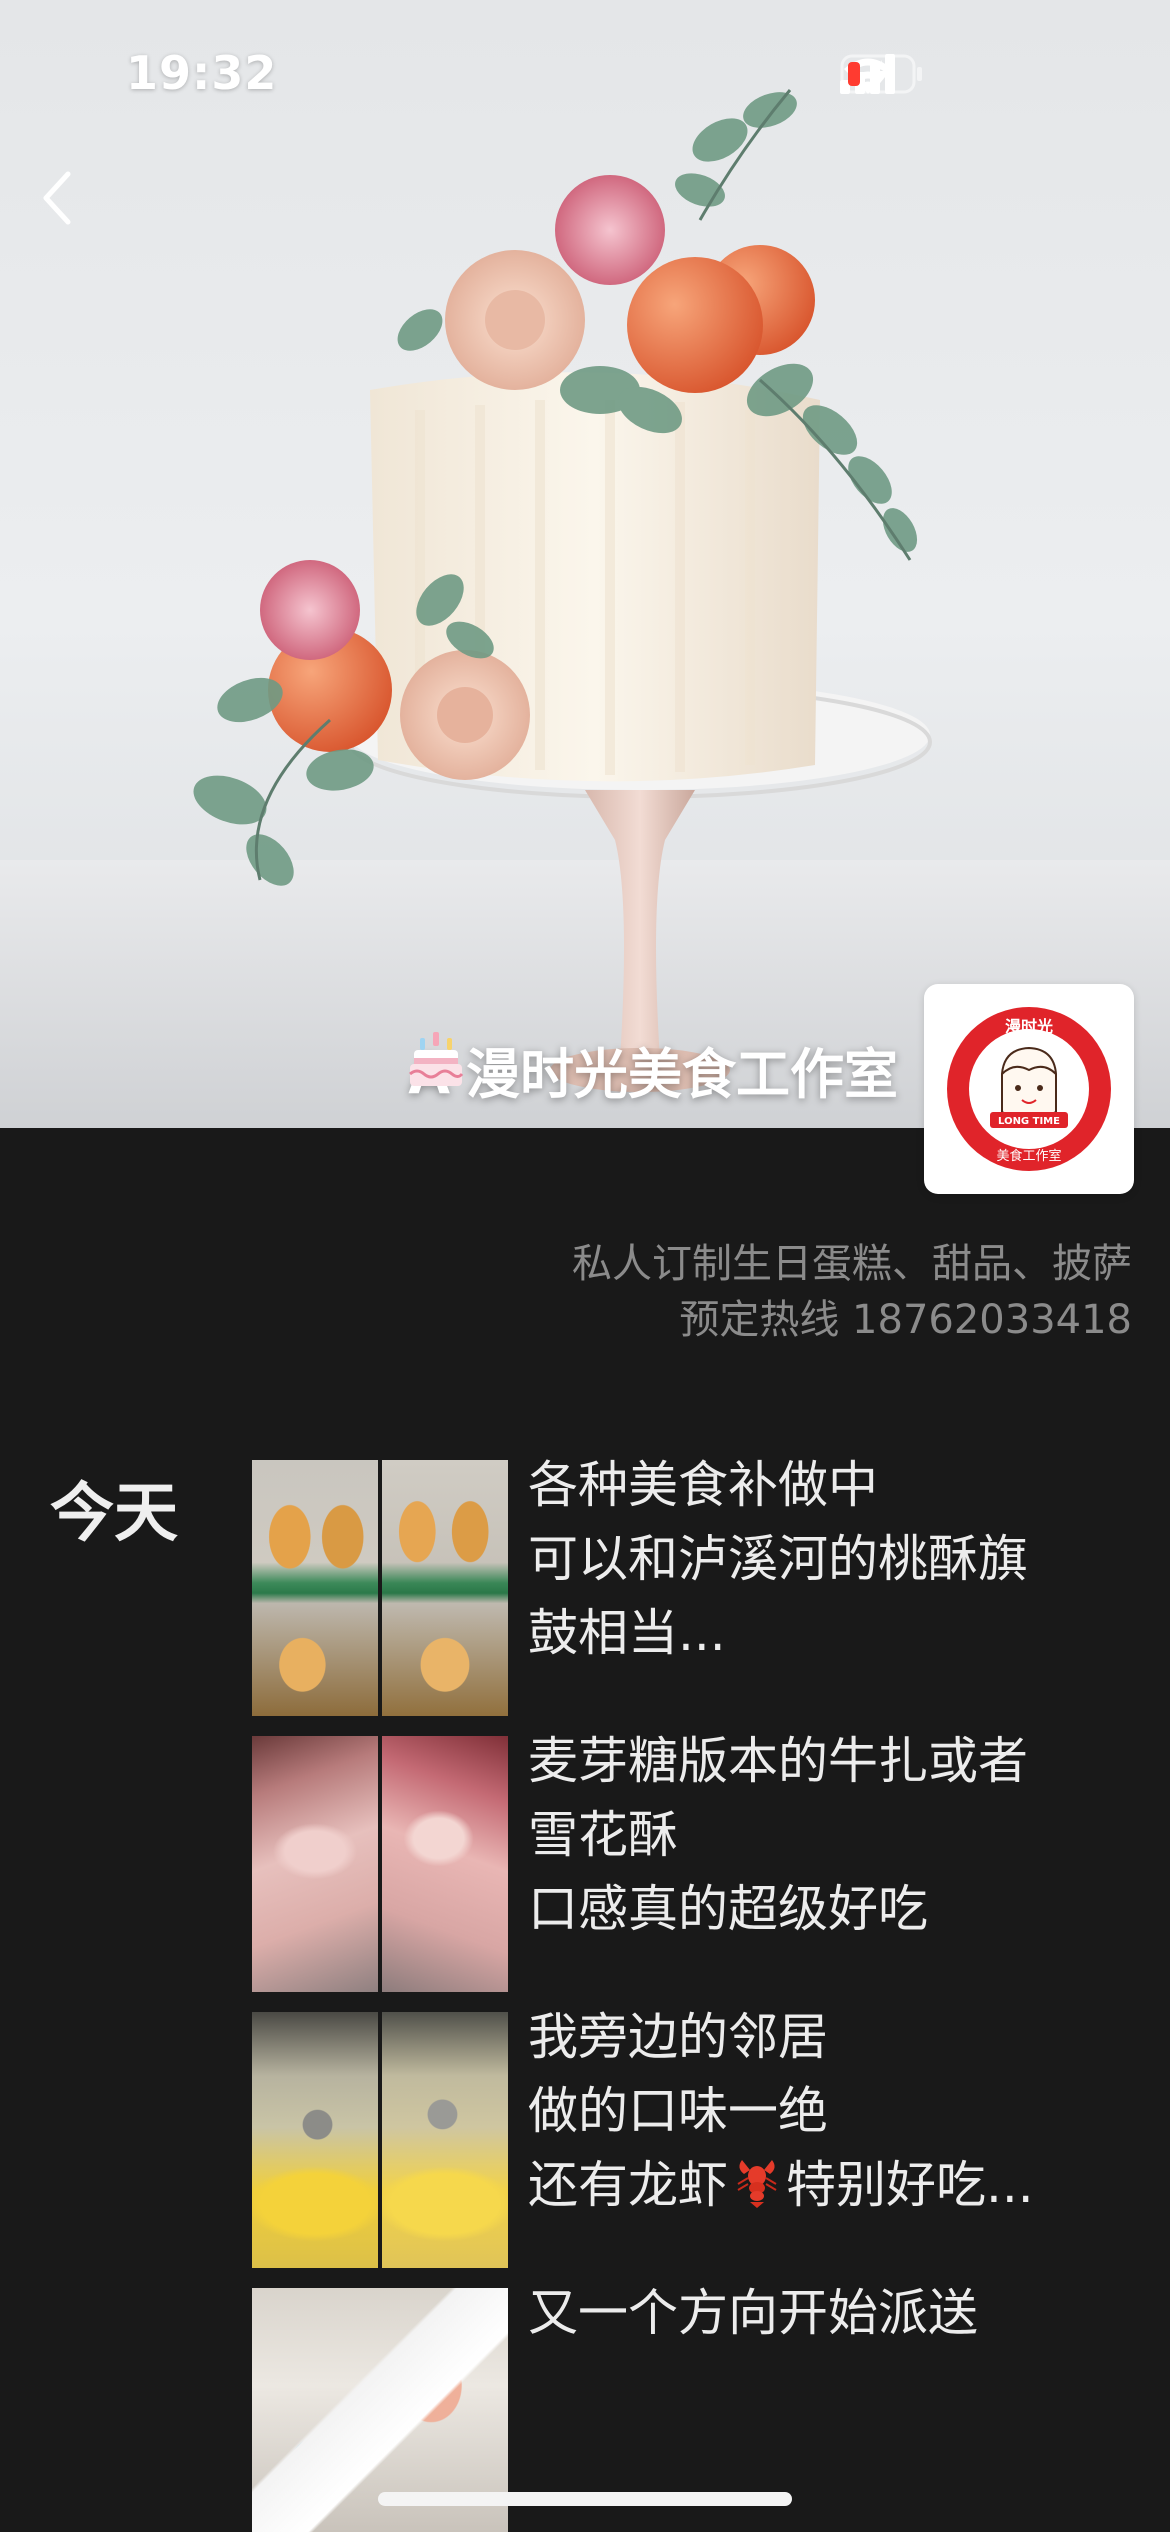  What do you see at coordinates (114, 1514) in the screenshot?
I see `day-label: 今天` at bounding box center [114, 1514].